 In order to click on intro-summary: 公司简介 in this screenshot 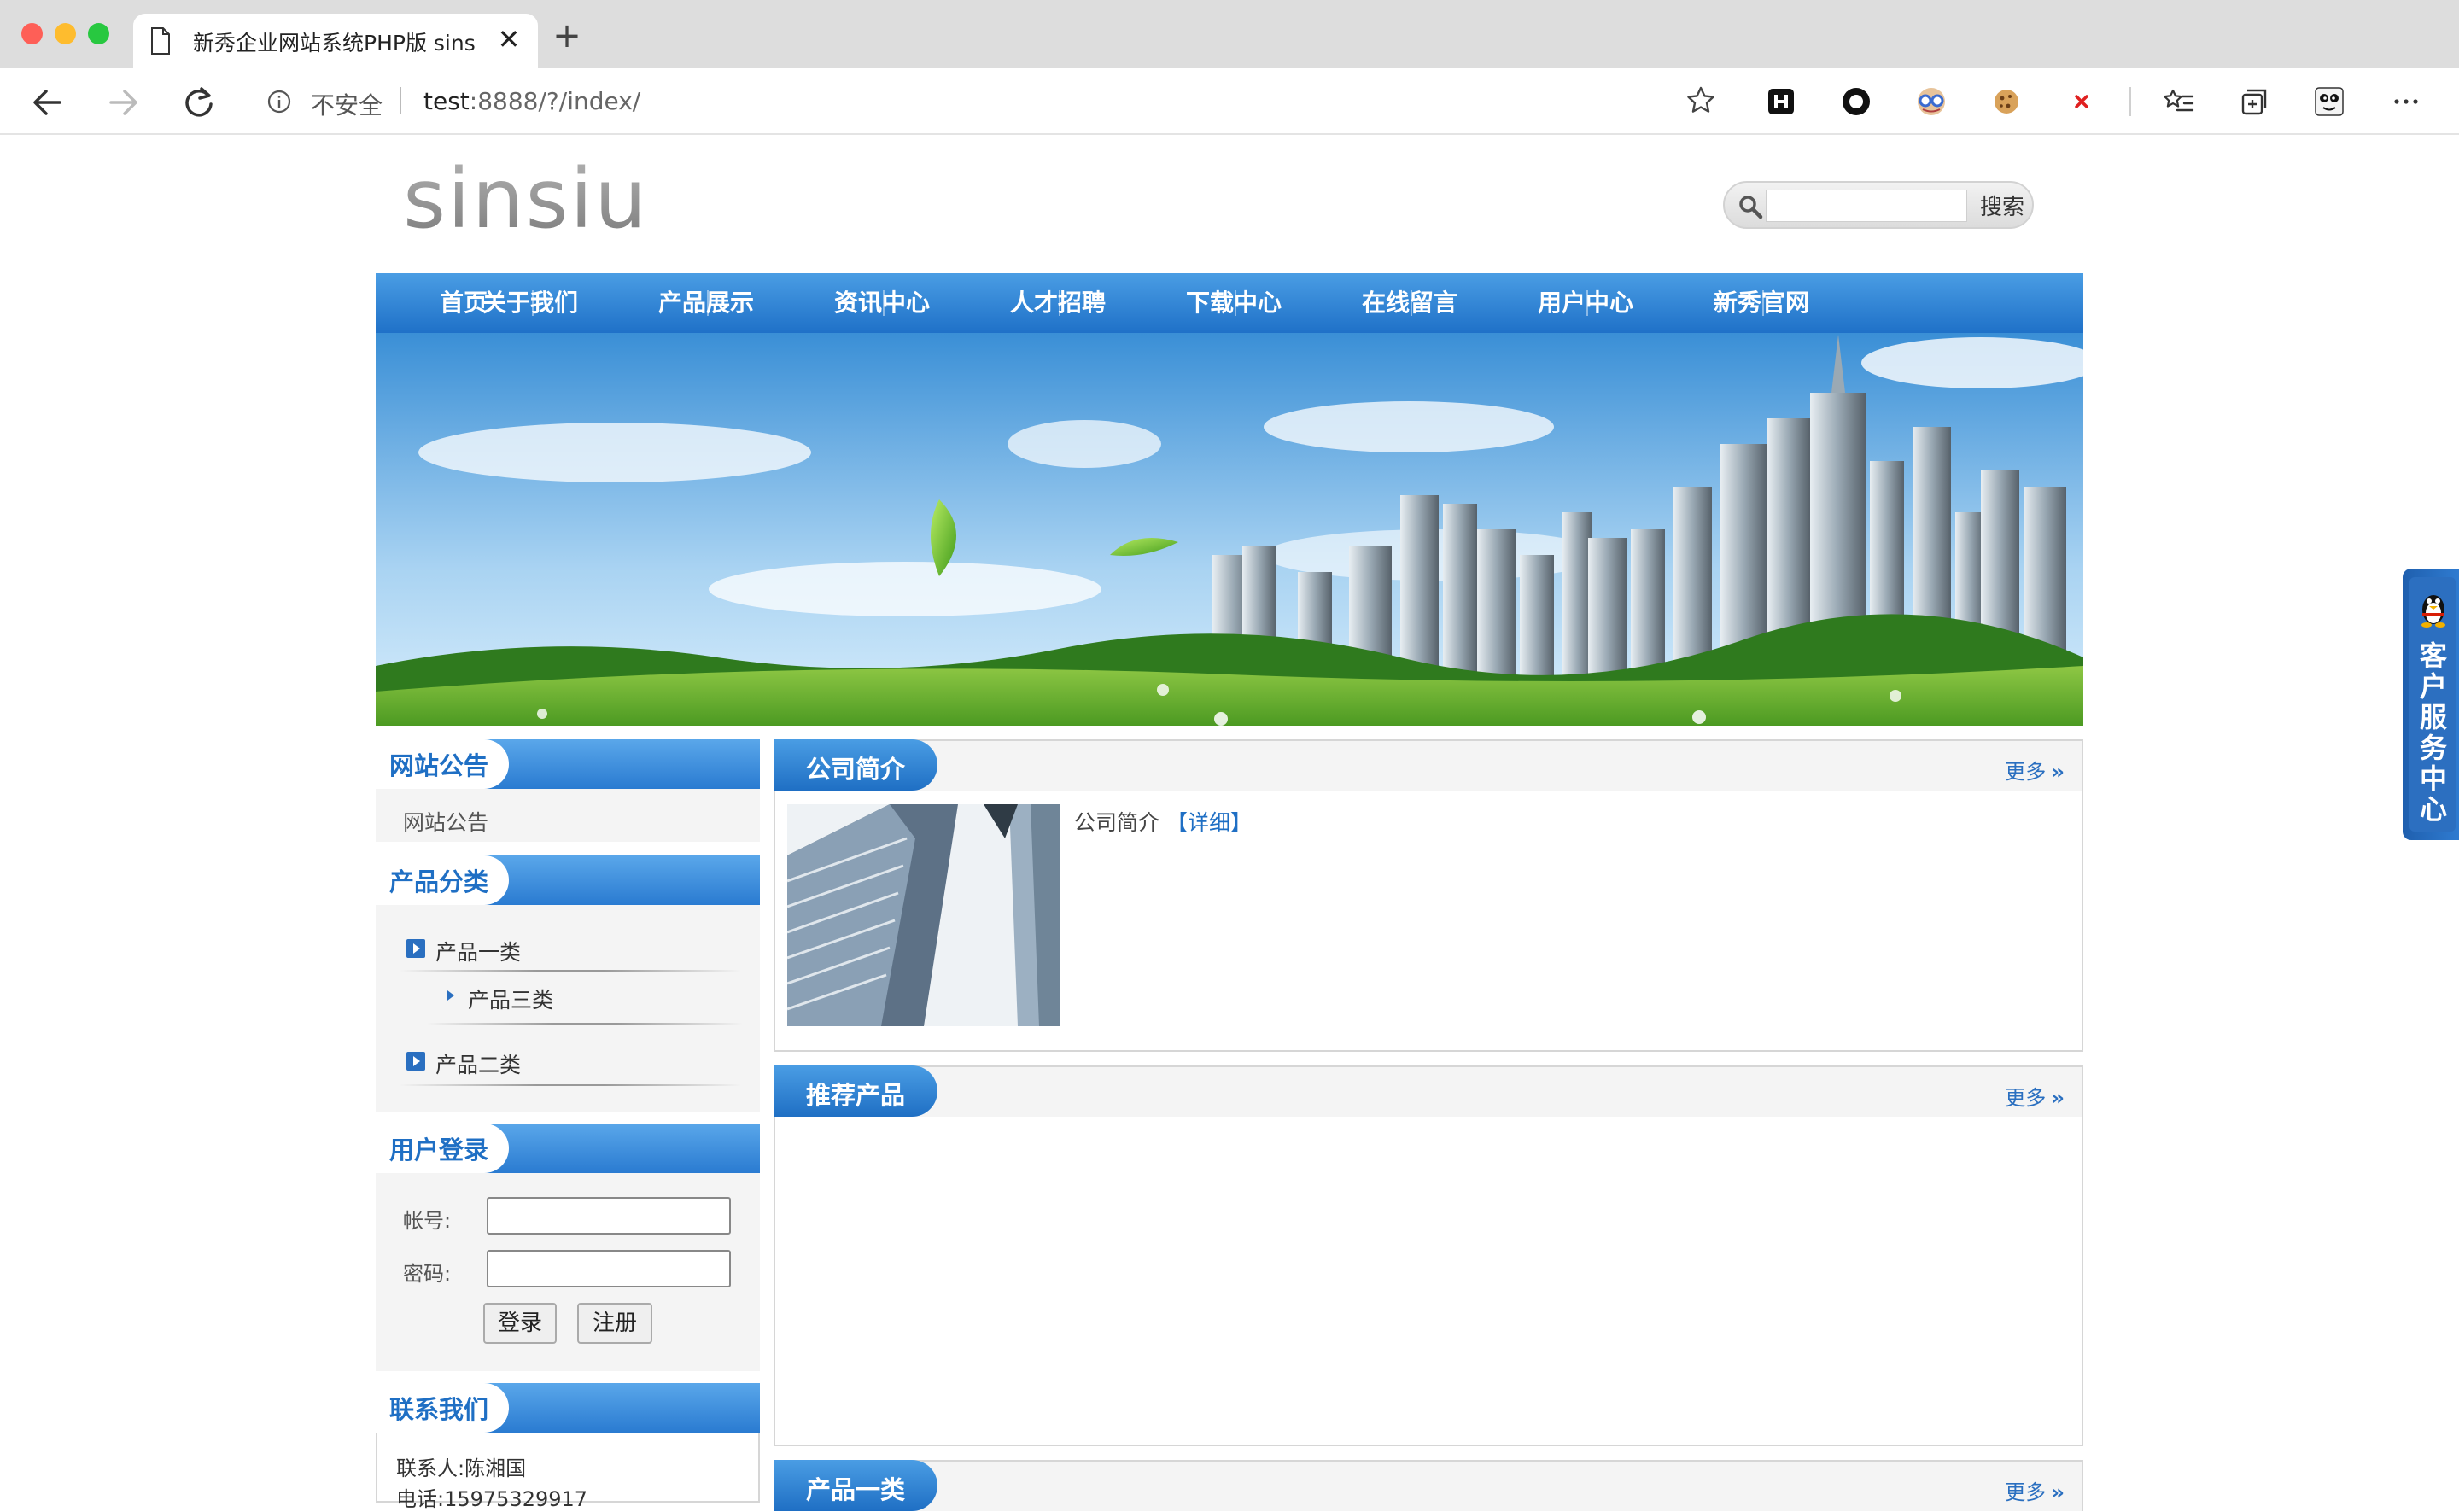, I will do `click(1117, 822)`.